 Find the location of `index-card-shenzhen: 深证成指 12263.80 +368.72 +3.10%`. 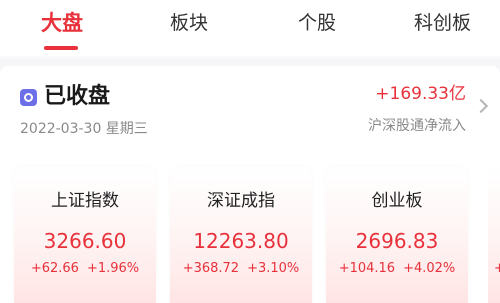

index-card-shenzhen: 深证成指 12263.80 +368.72 +3.10% is located at coordinates (241, 235).